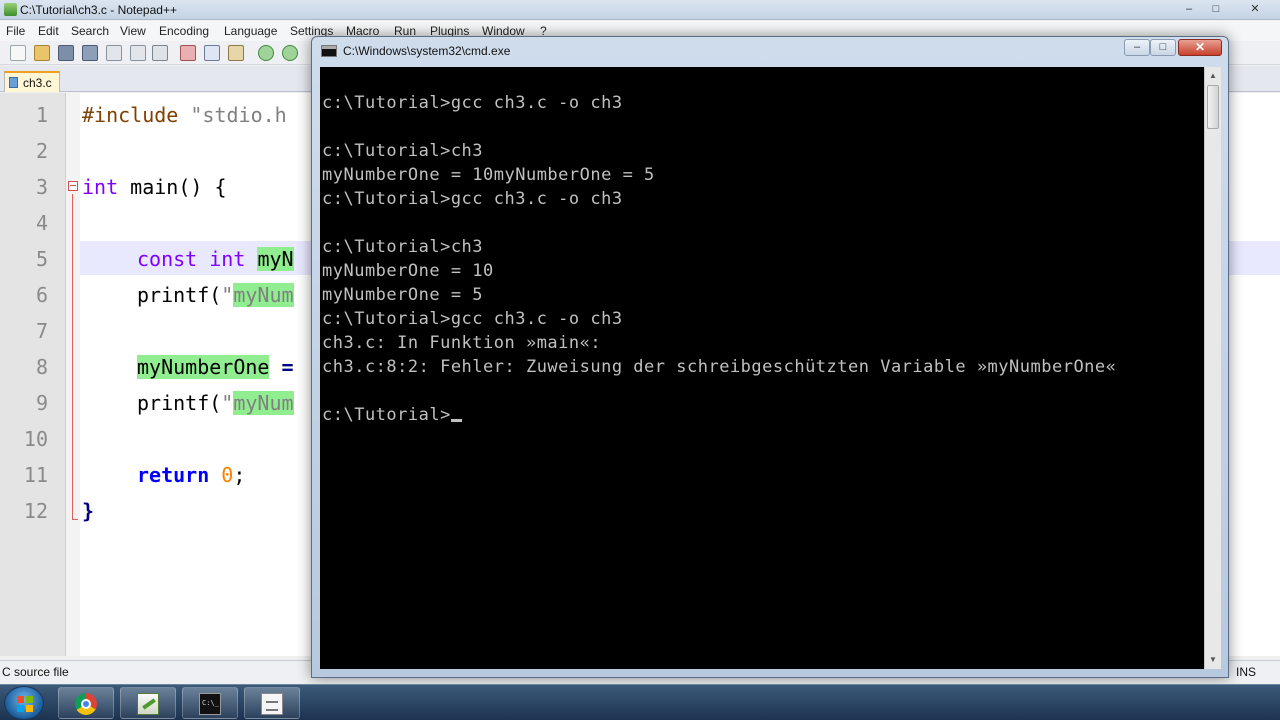 The width and height of the screenshot is (1280, 720). I want to click on line-number: 5, so click(41, 259).